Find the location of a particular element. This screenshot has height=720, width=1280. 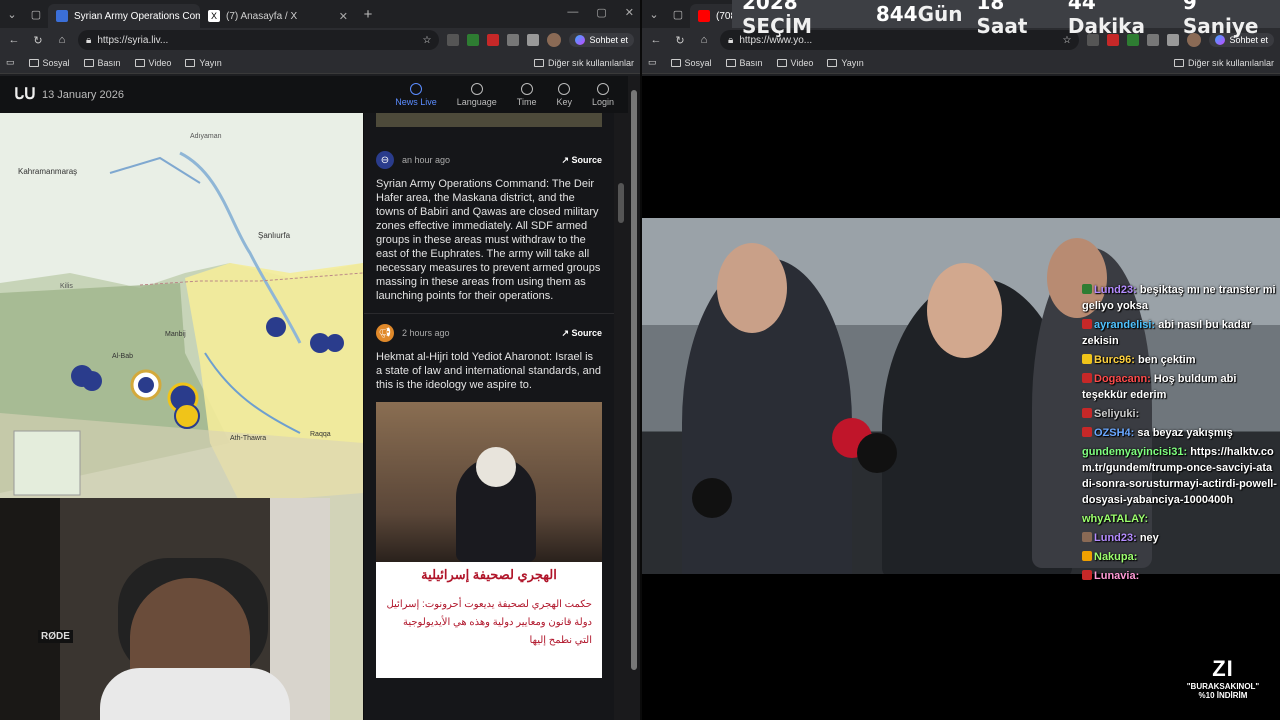

close-window-icon: ✕ is located at coordinates (629, 12).